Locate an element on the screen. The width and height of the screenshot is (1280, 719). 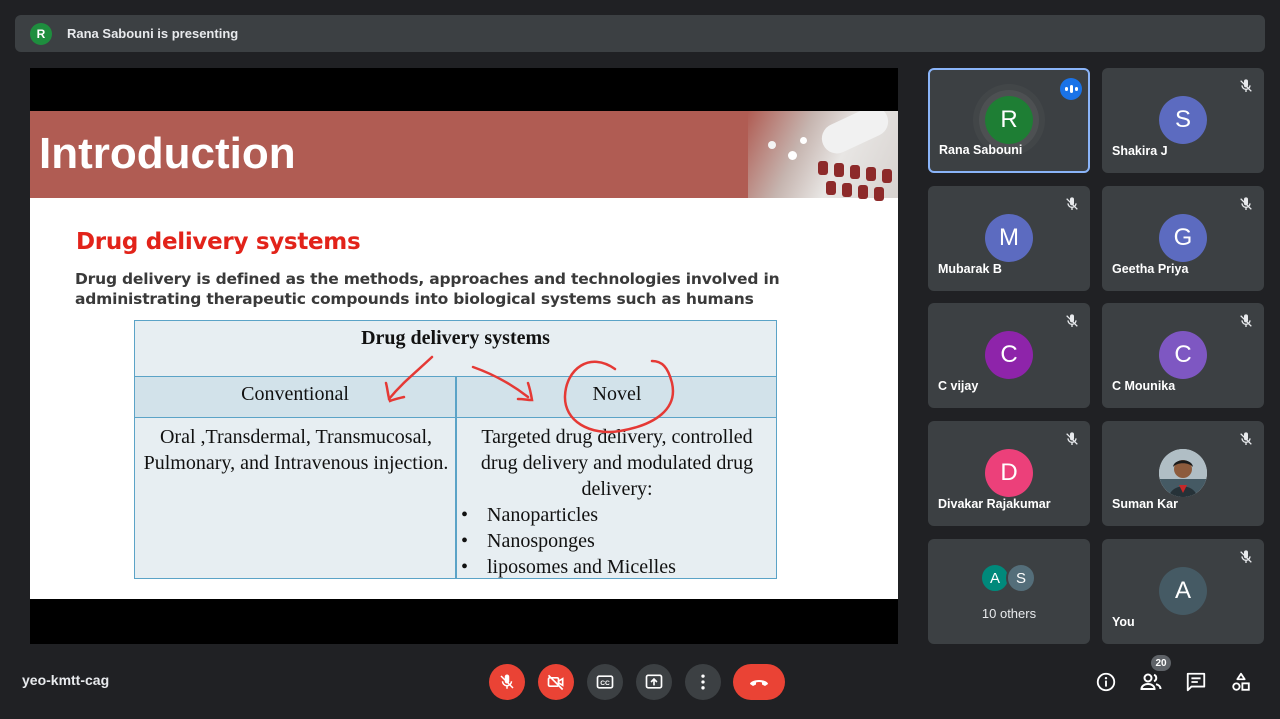
presenting-banner: R Rana Sabouni is presenting is located at coordinates (640, 33).